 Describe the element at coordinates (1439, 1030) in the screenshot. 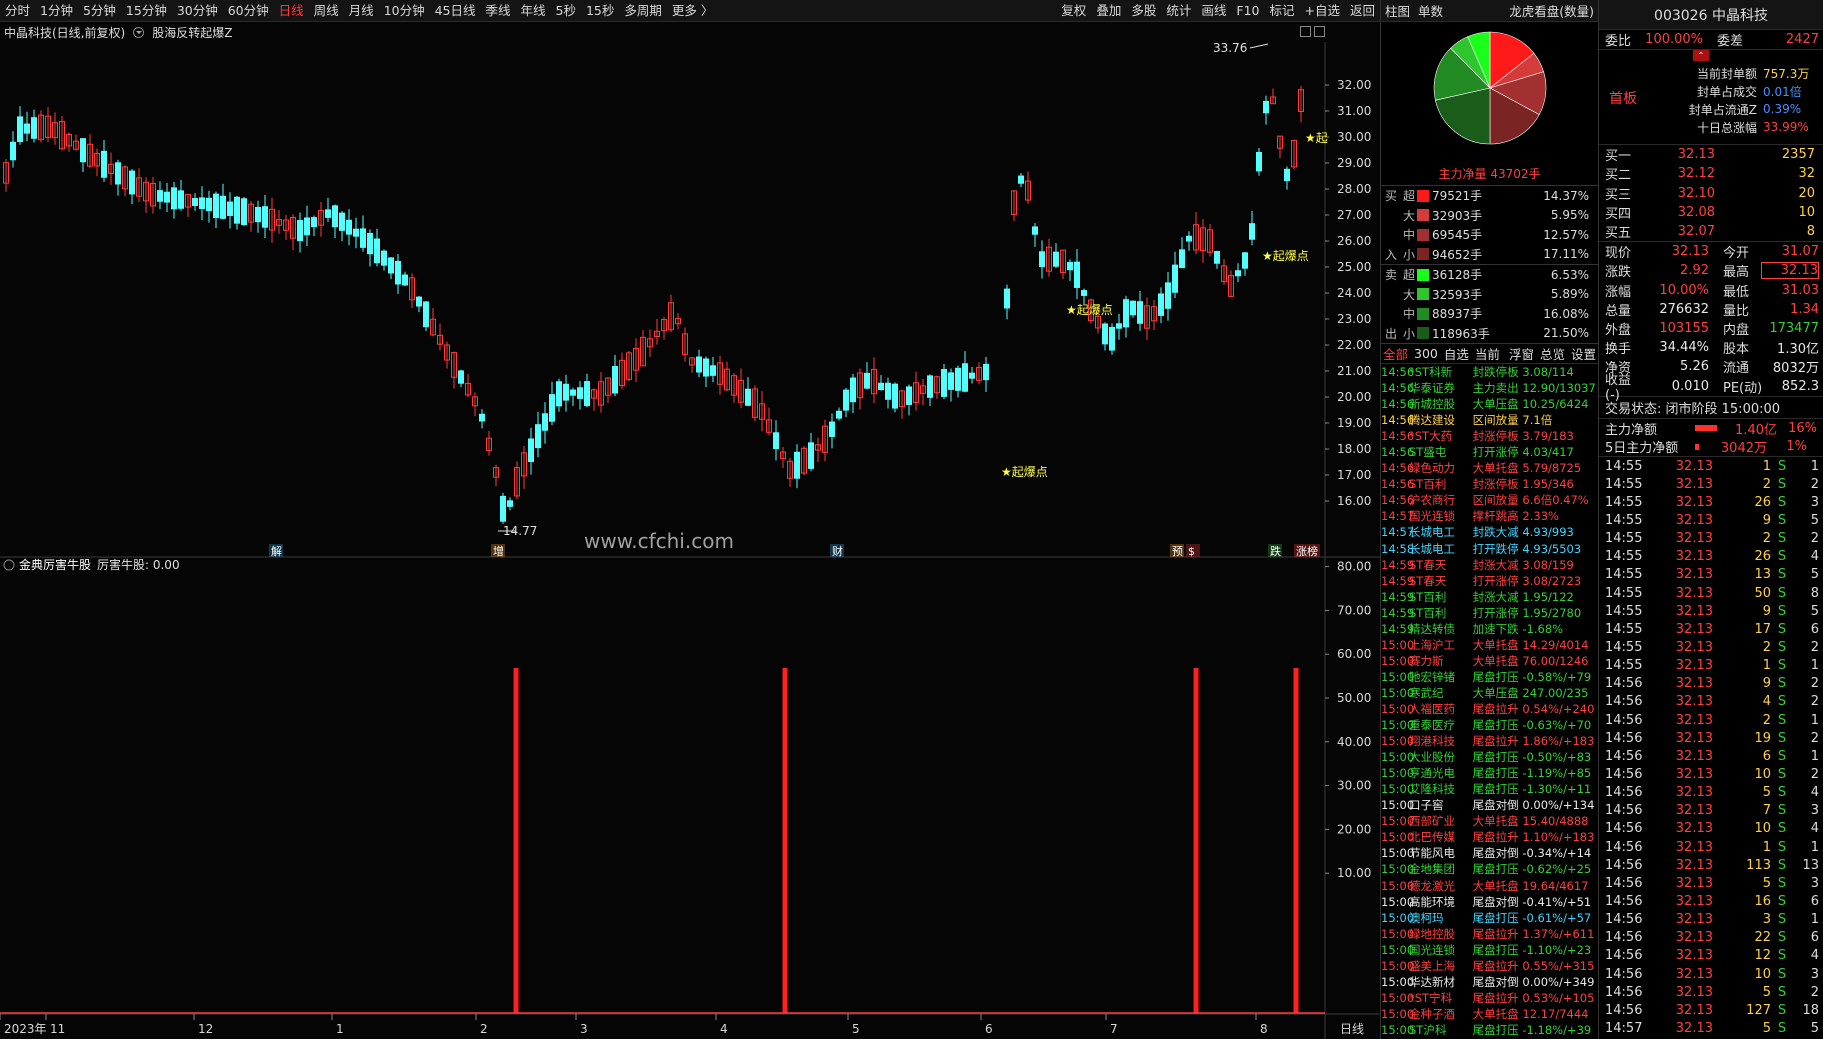

I see `monitor-stock: ST沪科` at that location.